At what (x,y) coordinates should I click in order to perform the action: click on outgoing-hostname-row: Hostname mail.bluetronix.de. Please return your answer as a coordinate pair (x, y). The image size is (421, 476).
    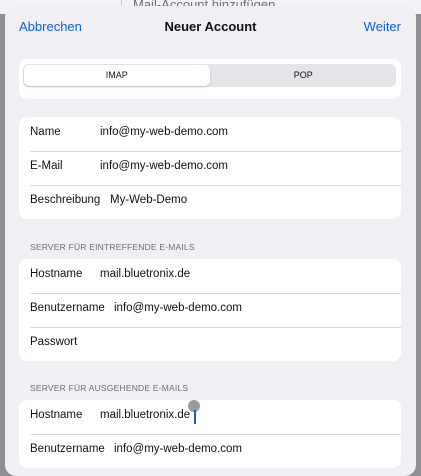
    Looking at the image, I should click on (210, 417).